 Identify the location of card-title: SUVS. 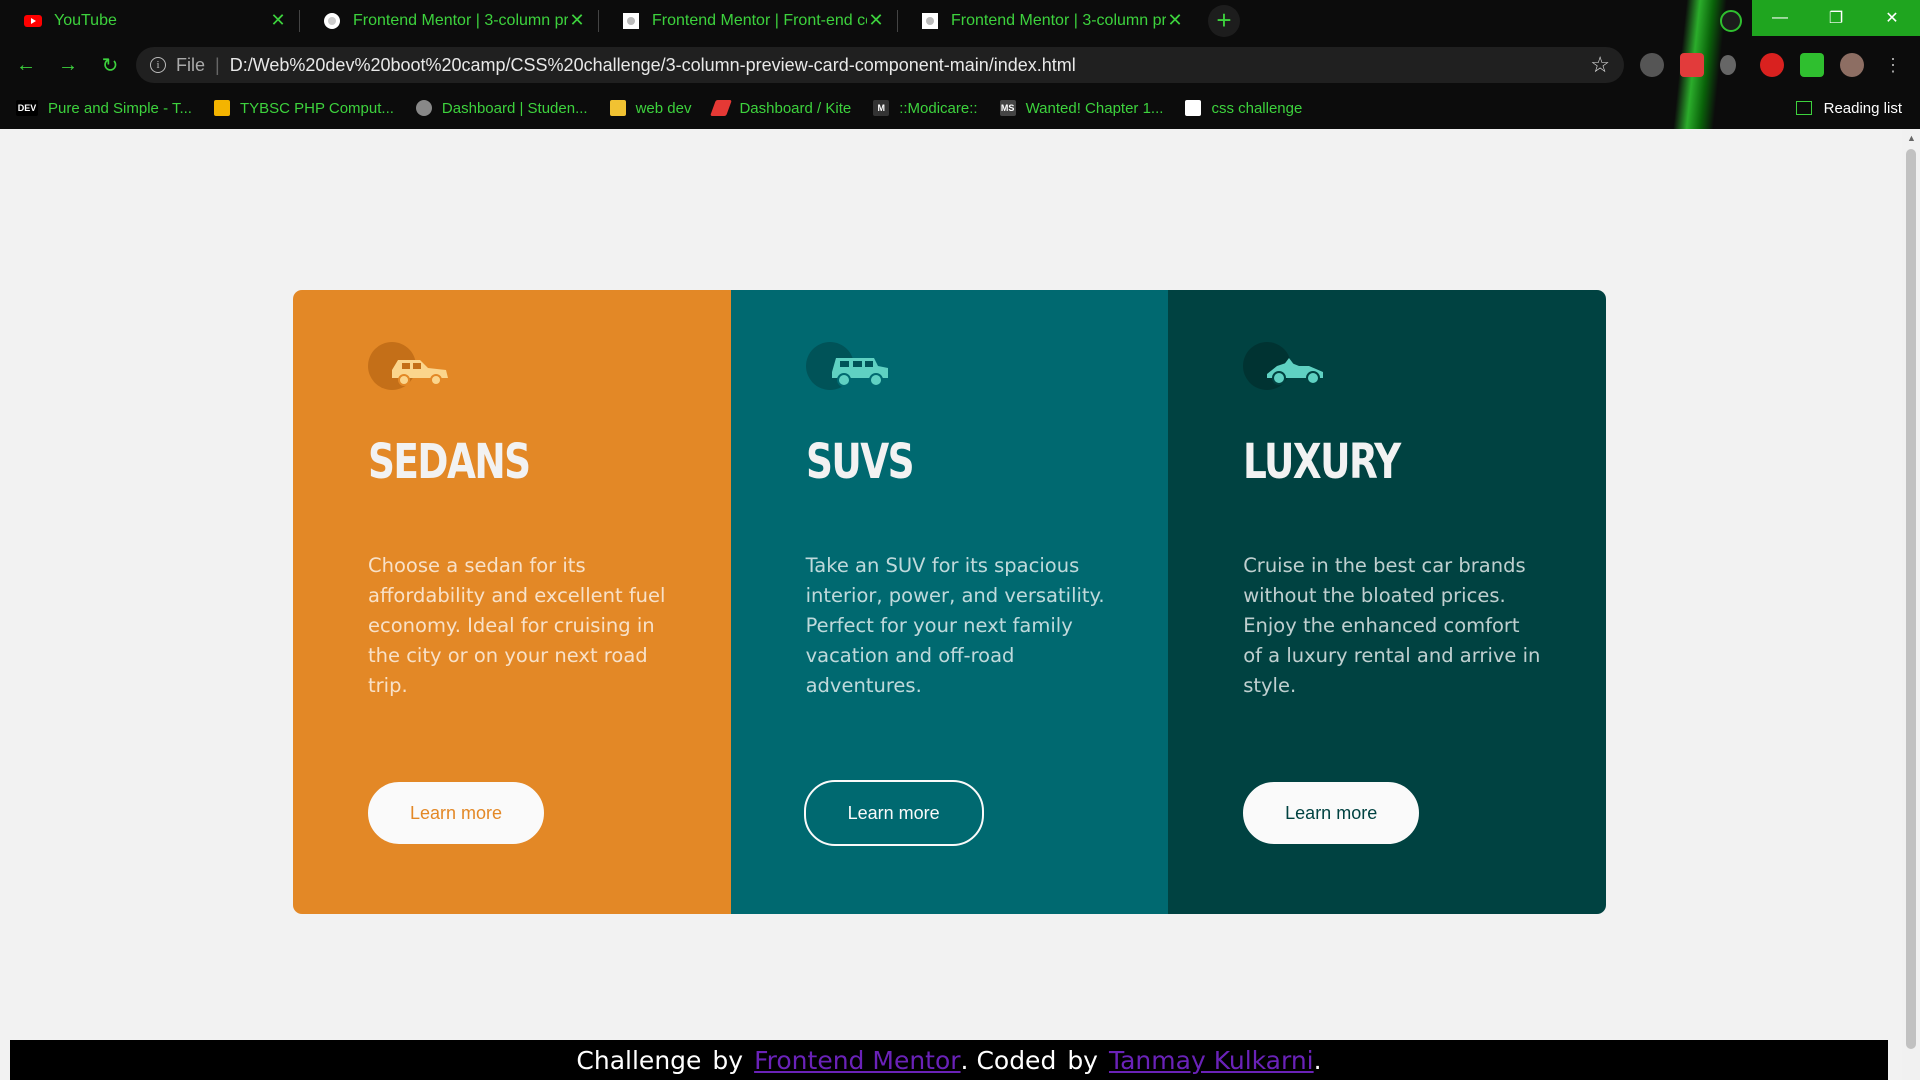
(860, 462).